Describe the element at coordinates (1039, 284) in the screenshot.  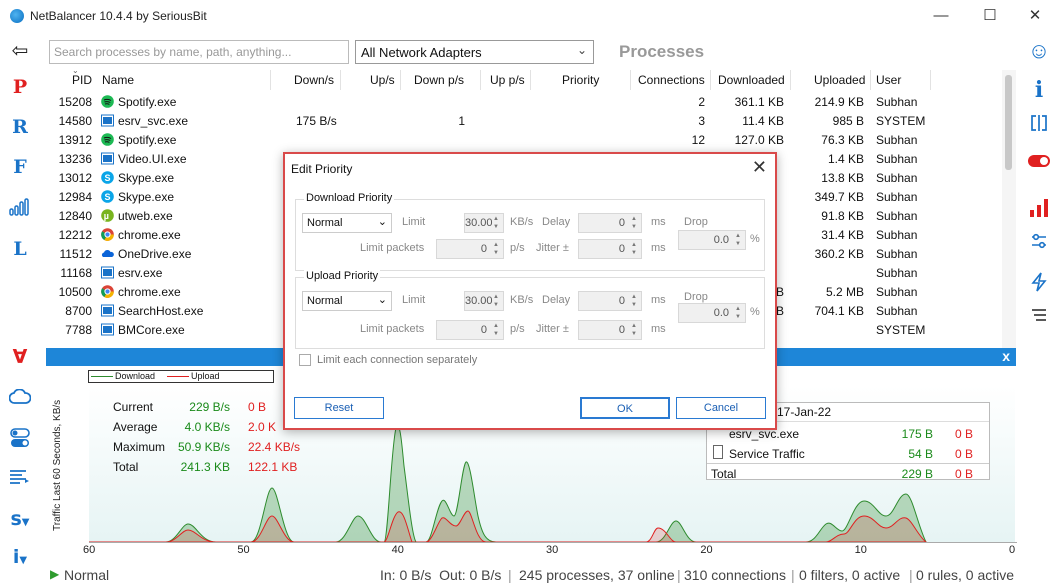
I see `lightning-icon` at that location.